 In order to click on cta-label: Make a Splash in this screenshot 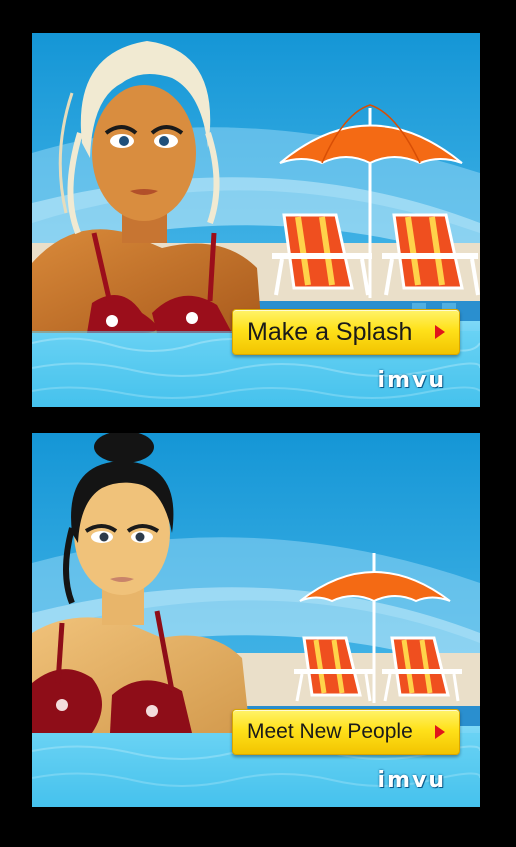, I will do `click(330, 331)`.